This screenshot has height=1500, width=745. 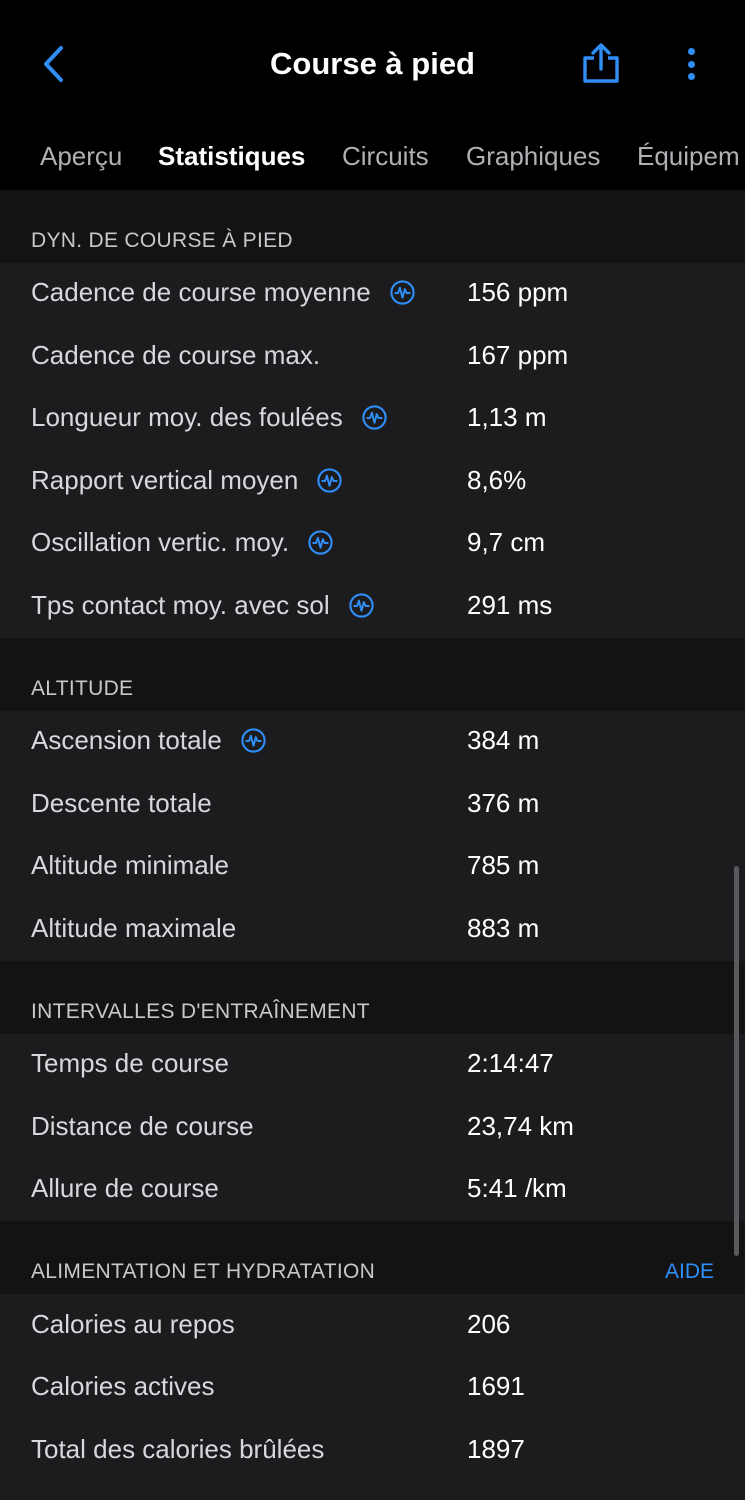 What do you see at coordinates (82, 688) in the screenshot?
I see `section-title: ALTITUDE` at bounding box center [82, 688].